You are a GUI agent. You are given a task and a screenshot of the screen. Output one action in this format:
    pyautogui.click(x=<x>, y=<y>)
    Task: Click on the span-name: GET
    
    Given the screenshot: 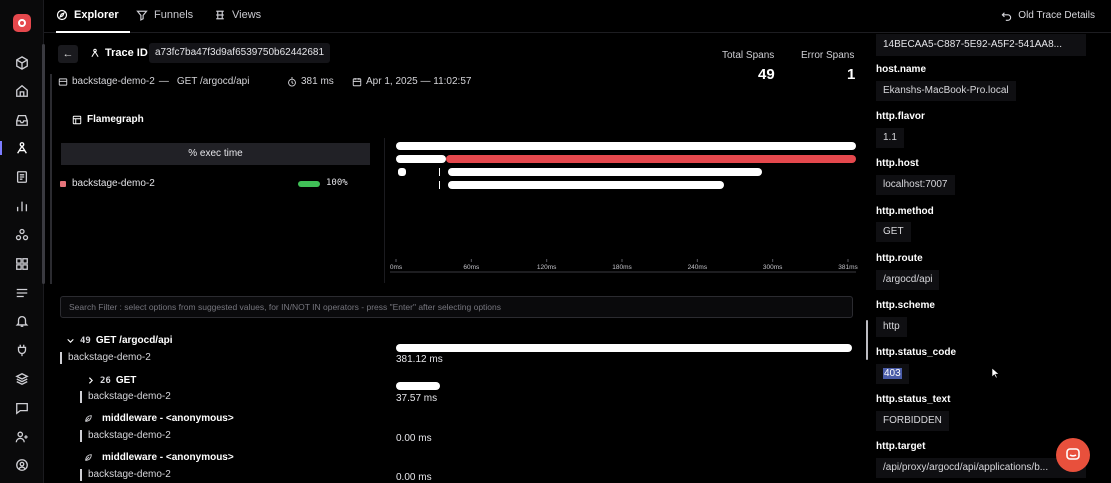 What is the action you would take?
    pyautogui.click(x=126, y=380)
    